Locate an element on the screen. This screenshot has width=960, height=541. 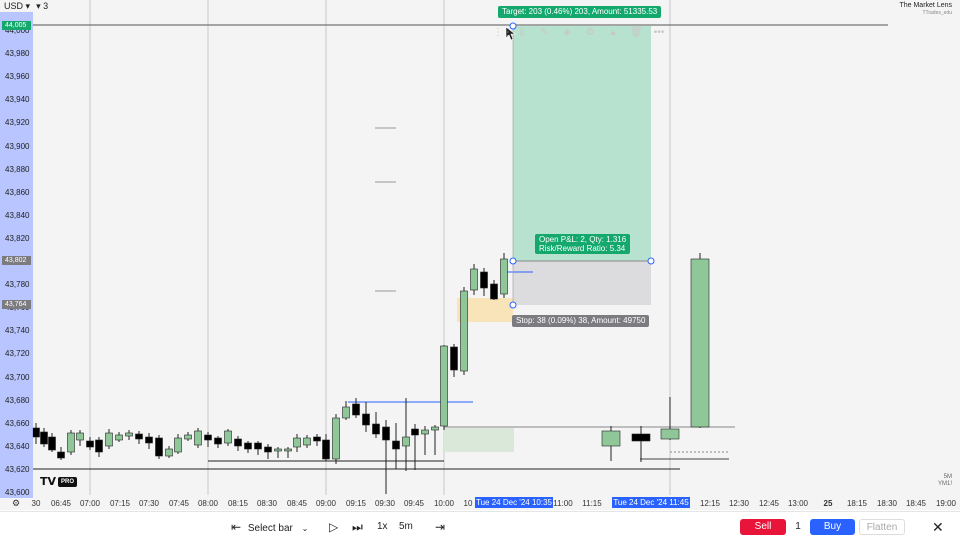
chevron-down-icon: ⌄ is located at coordinates (305, 528).